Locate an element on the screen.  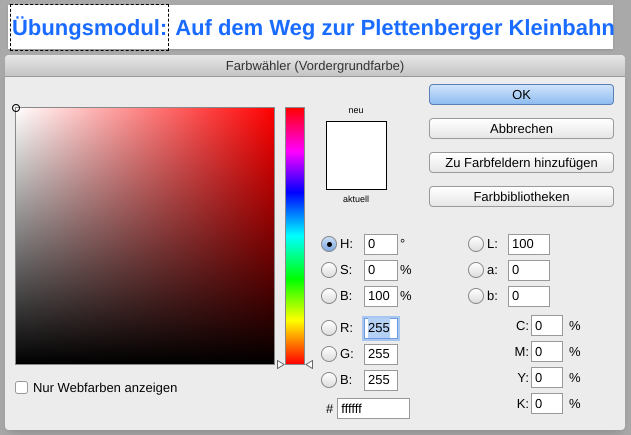
hex-label: # is located at coordinates (330, 409).